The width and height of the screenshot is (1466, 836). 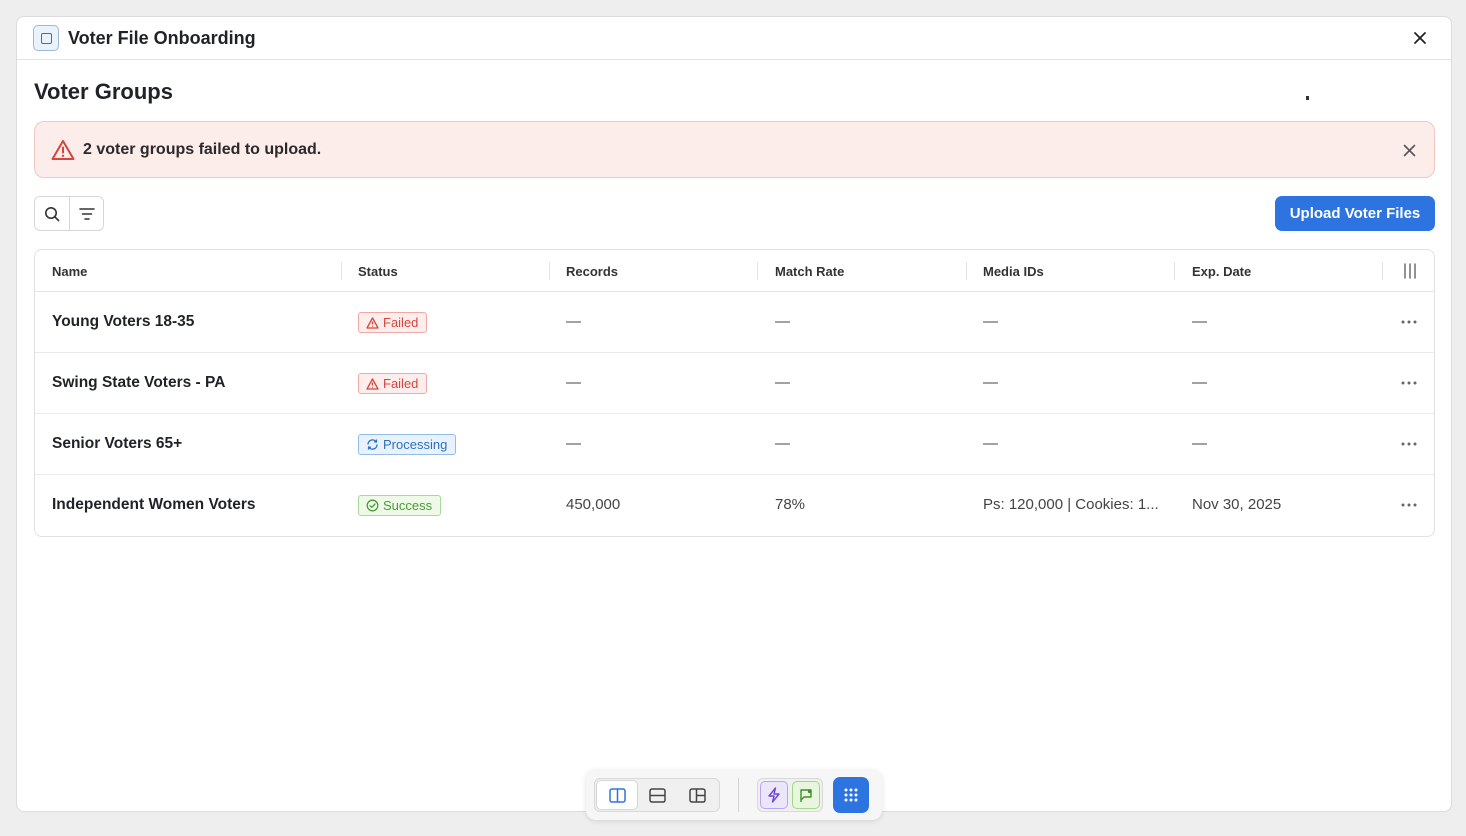 What do you see at coordinates (734, 322) in the screenshot?
I see `table-row: Young Voters 18-35 Failed — — — —` at bounding box center [734, 322].